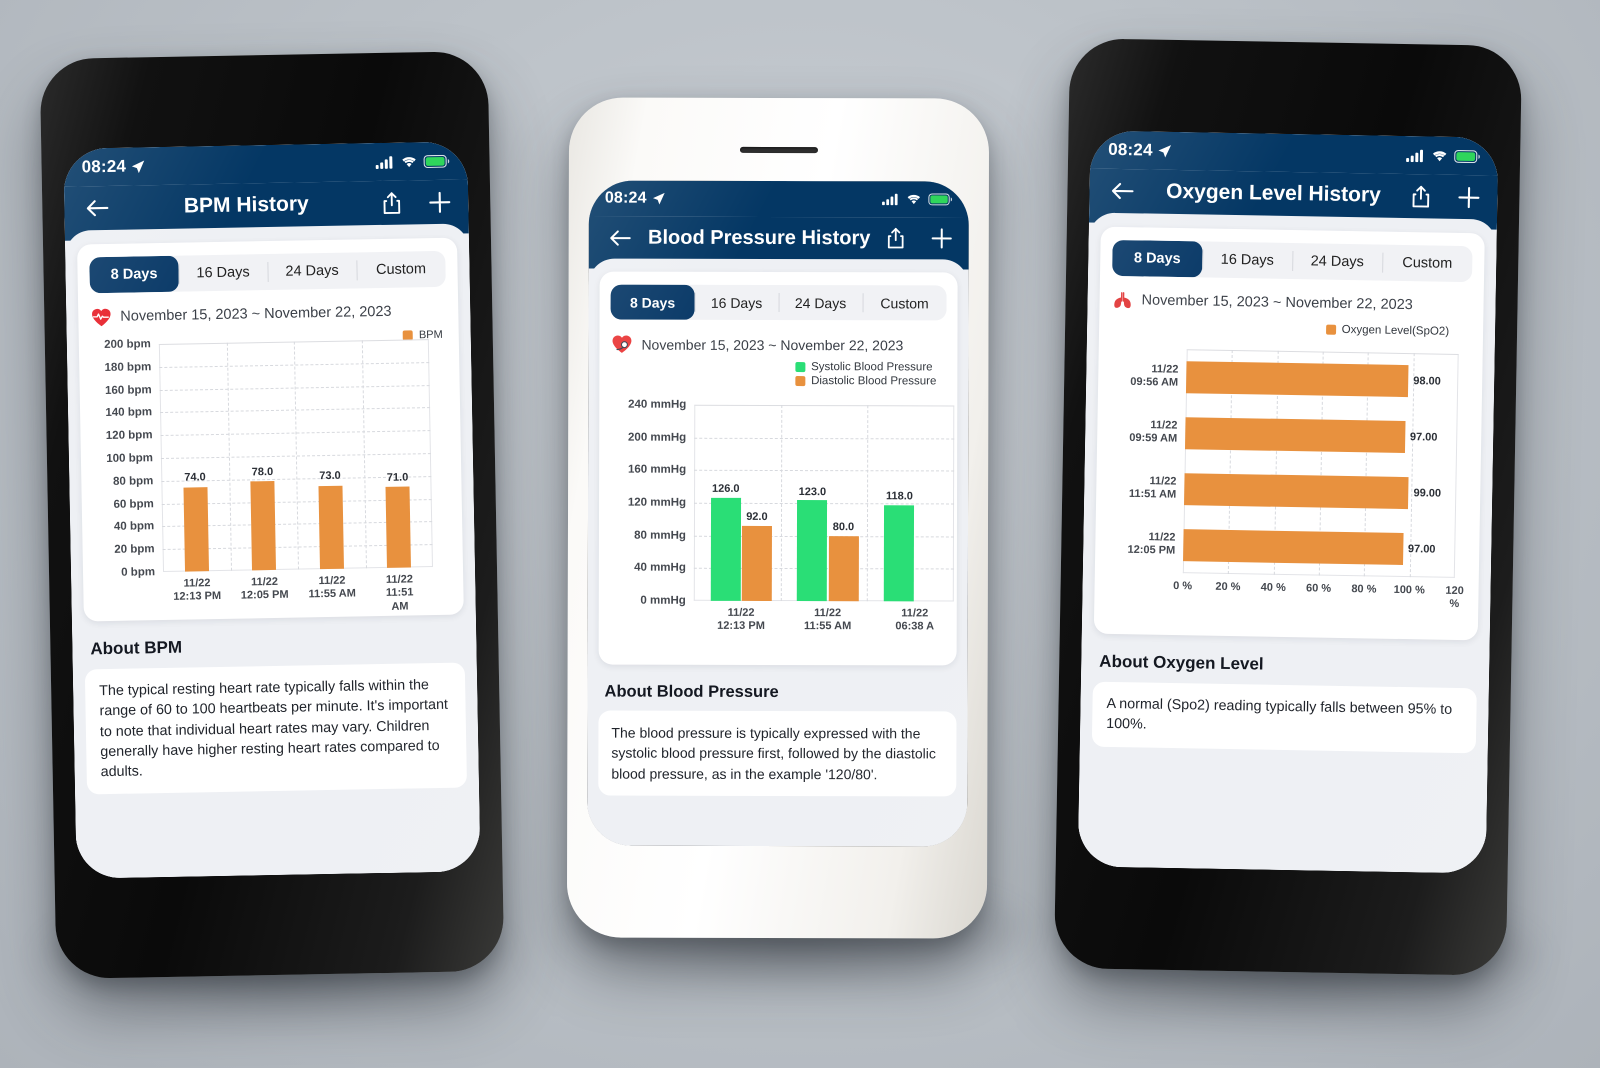 This screenshot has width=1600, height=1068. What do you see at coordinates (1427, 381) in the screenshot?
I see `hbar-value-label: 98.00` at bounding box center [1427, 381].